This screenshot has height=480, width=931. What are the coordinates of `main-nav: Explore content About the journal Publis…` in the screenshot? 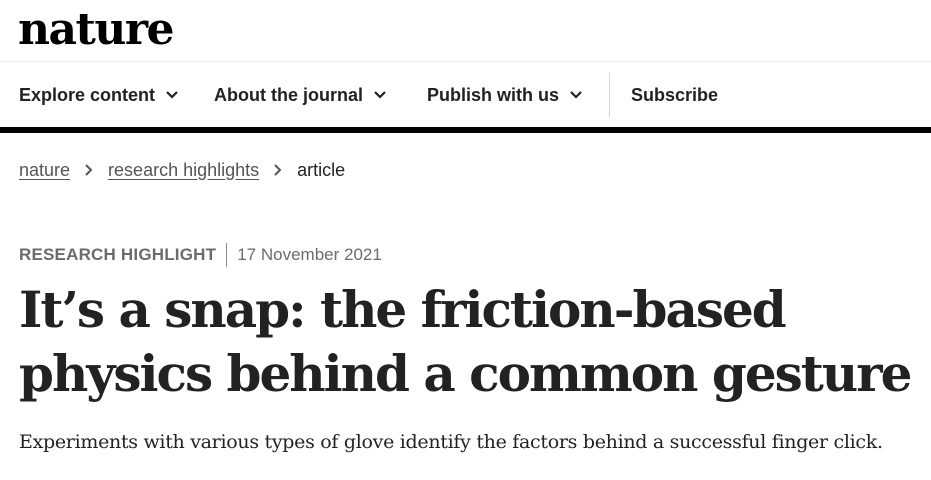 It's located at (465, 95).